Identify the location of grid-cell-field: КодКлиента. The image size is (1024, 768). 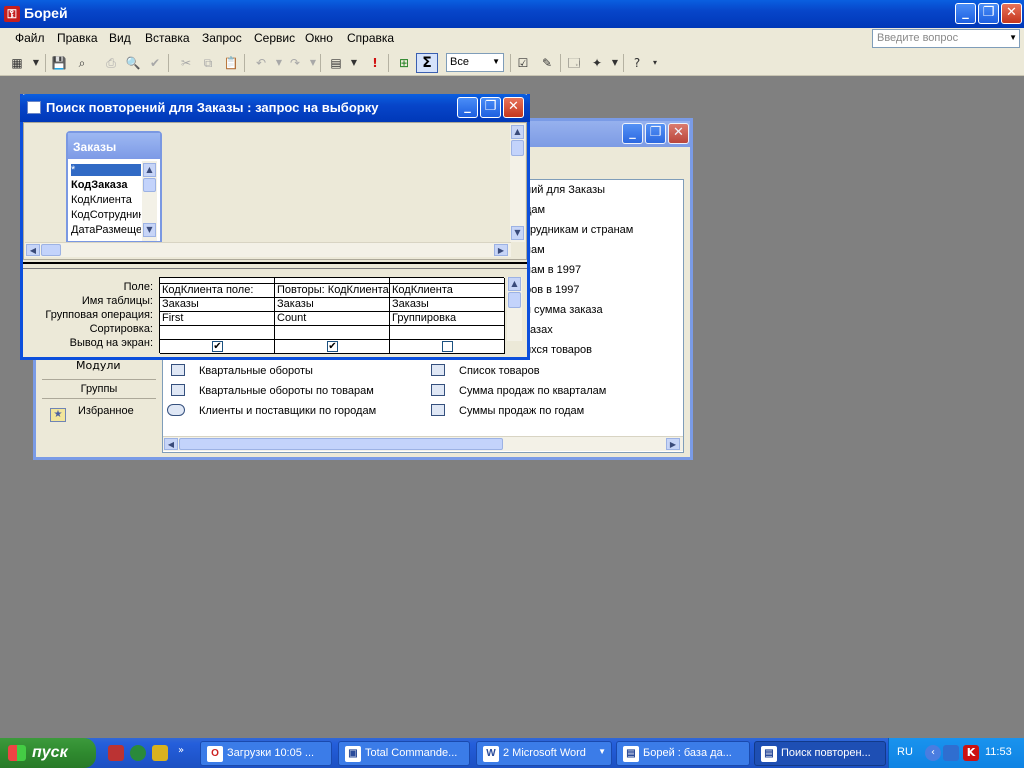
(447, 291).